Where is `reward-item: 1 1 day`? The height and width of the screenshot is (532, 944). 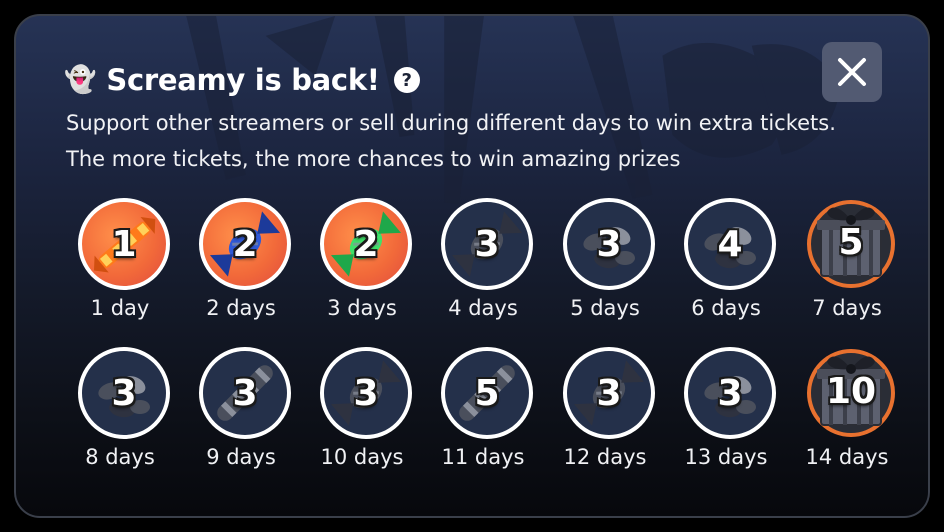
reward-item: 1 1 day is located at coordinates (124, 263).